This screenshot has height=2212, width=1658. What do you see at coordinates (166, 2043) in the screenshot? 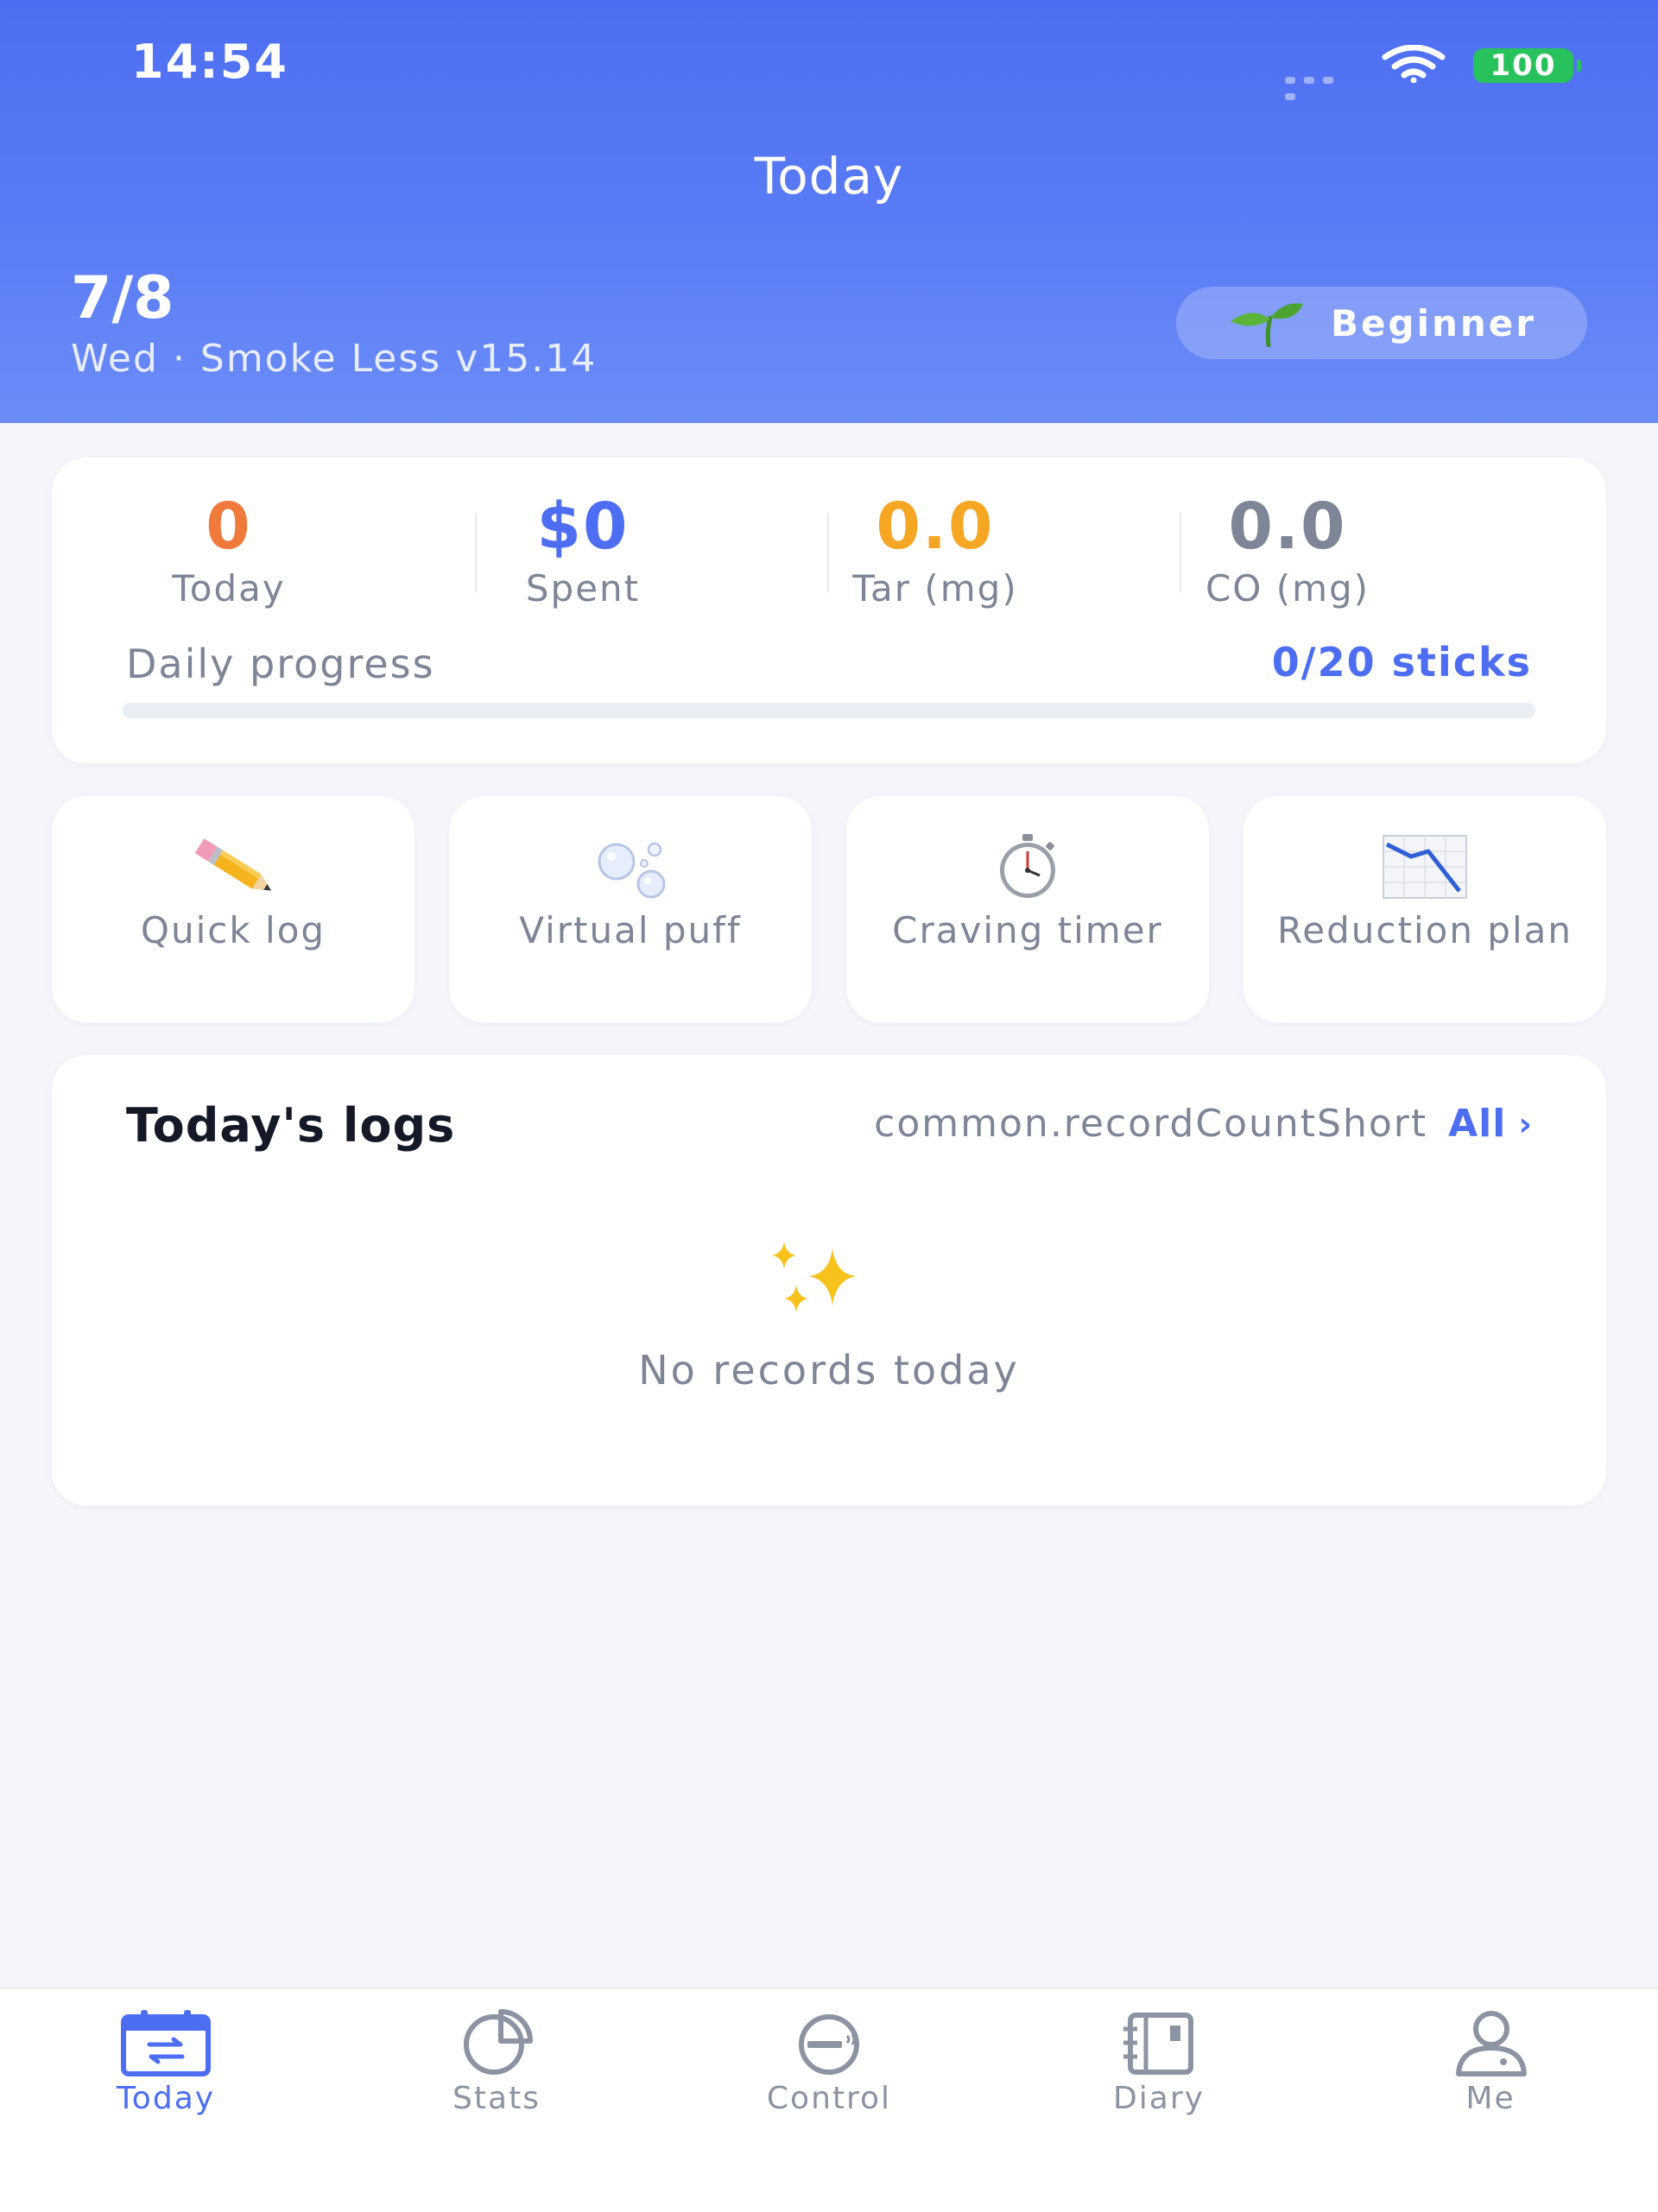
I see `calendar-icon` at bounding box center [166, 2043].